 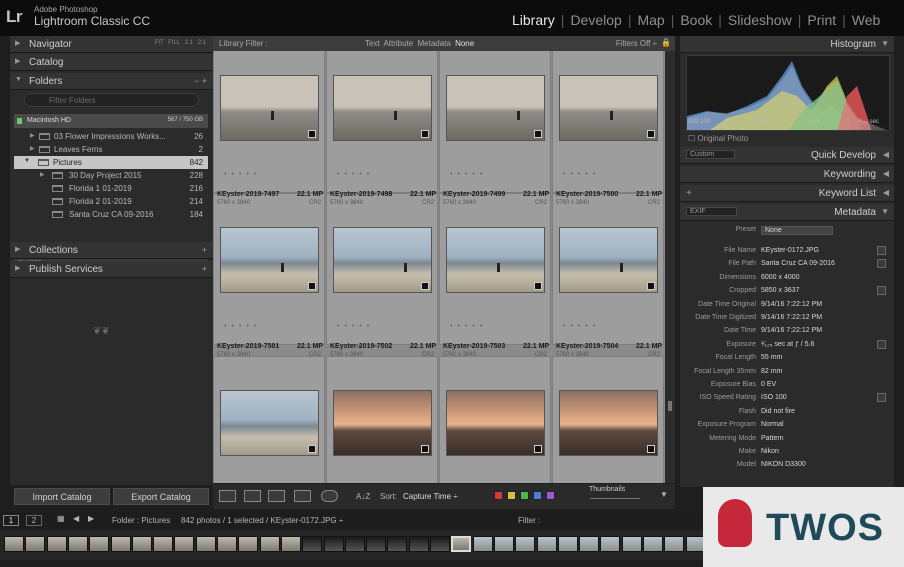 I want to click on module-develop: Develop, so click(x=595, y=20).